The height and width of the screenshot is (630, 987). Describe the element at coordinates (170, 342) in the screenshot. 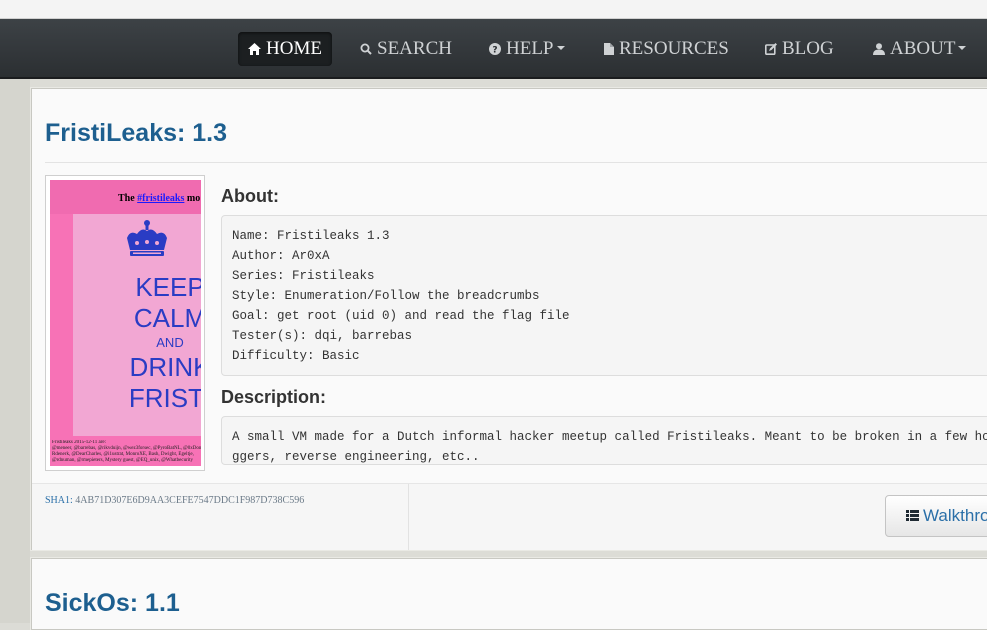

I see `poster-and: AND` at that location.